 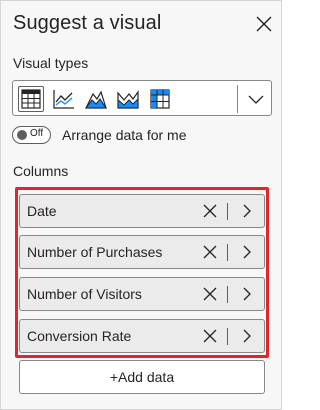 I want to click on table-icon, so click(x=31, y=99).